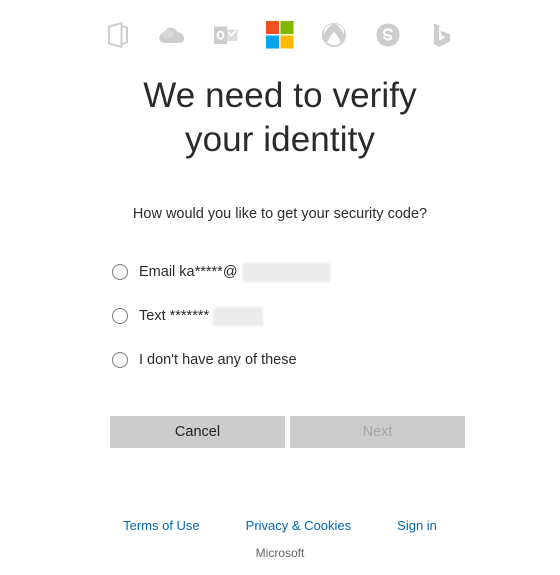 The image size is (560, 575). Describe the element at coordinates (197, 432) in the screenshot. I see `cancel-button: Cancel` at that location.